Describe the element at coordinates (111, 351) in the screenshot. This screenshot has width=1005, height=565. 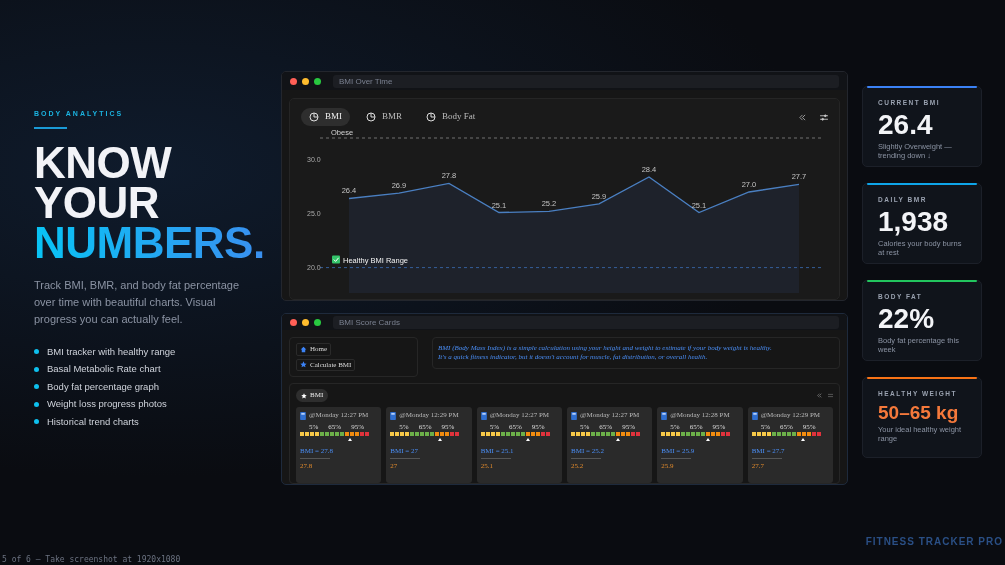
I see `feature-item: BMI tracker with healthy range` at that location.